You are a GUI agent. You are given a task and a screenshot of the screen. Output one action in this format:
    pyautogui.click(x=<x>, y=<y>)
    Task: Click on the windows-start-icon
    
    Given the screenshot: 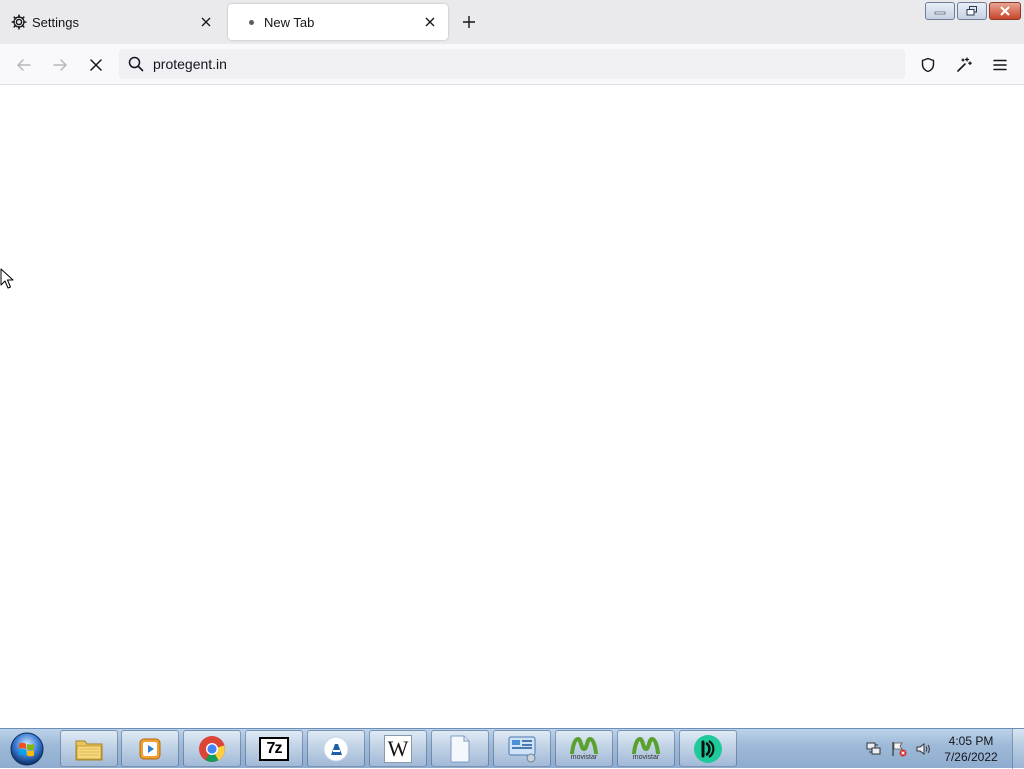 What is the action you would take?
    pyautogui.click(x=27, y=749)
    